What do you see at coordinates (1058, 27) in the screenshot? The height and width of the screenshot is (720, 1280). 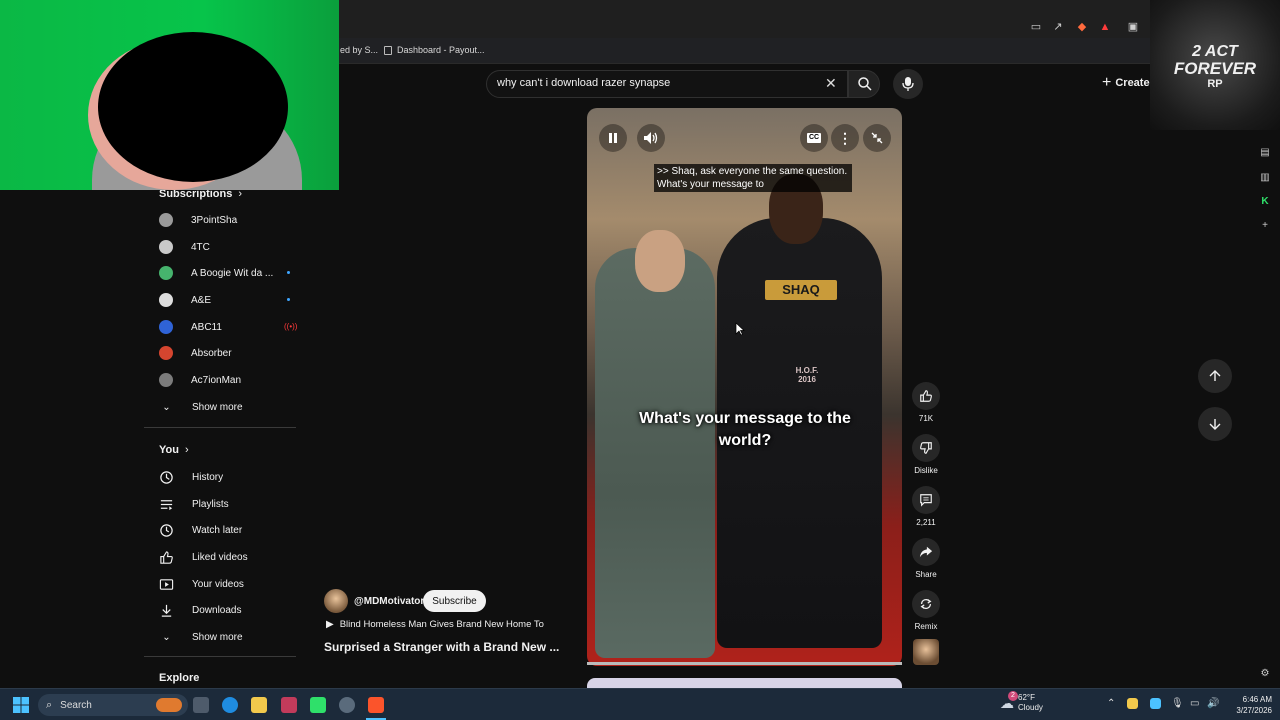 I see `share-page-icon: ↗` at bounding box center [1058, 27].